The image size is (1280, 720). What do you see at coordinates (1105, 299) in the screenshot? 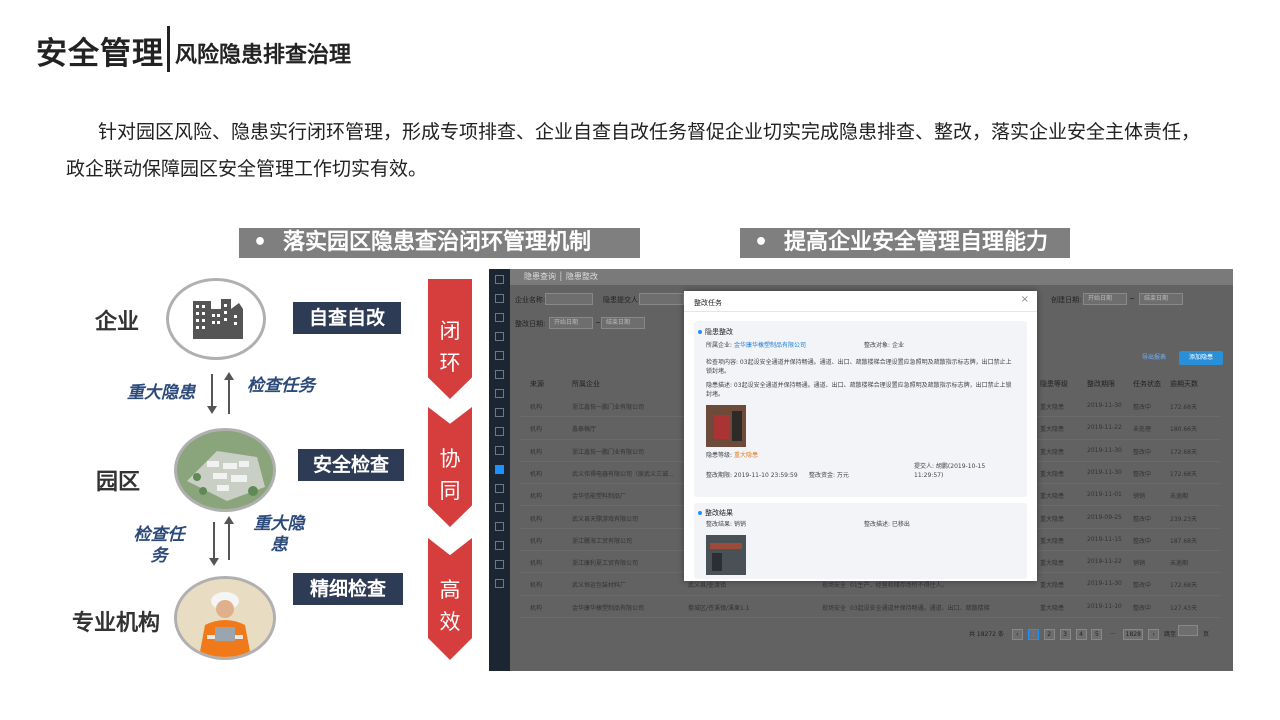
I see `filter-created-start: 开始日期` at bounding box center [1105, 299].